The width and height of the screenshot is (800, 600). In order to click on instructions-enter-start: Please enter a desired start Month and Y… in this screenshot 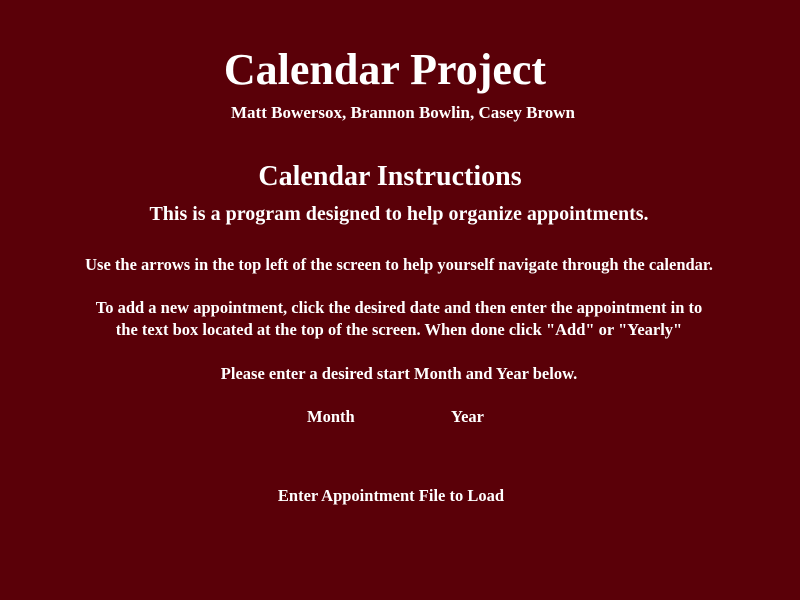, I will do `click(399, 373)`.